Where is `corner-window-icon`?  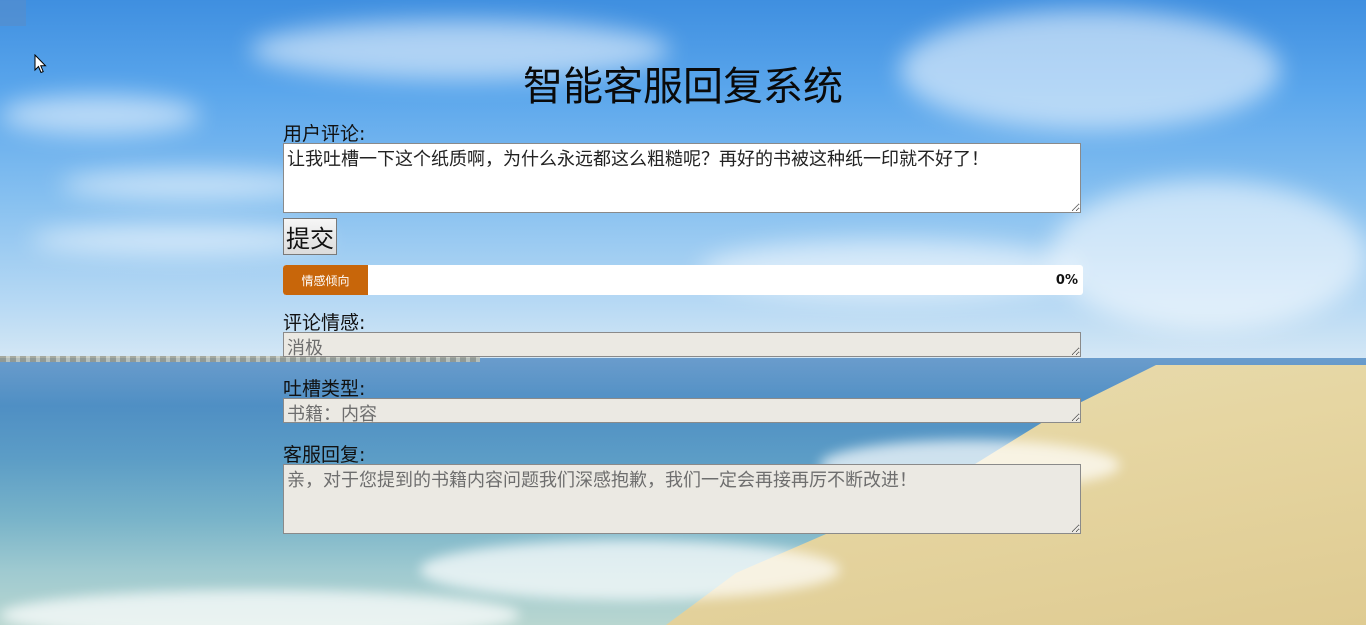 corner-window-icon is located at coordinates (13, 13).